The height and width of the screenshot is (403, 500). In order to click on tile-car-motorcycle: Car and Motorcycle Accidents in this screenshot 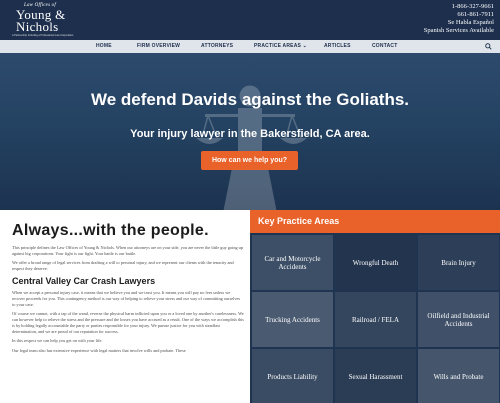, I will do `click(292, 262)`.